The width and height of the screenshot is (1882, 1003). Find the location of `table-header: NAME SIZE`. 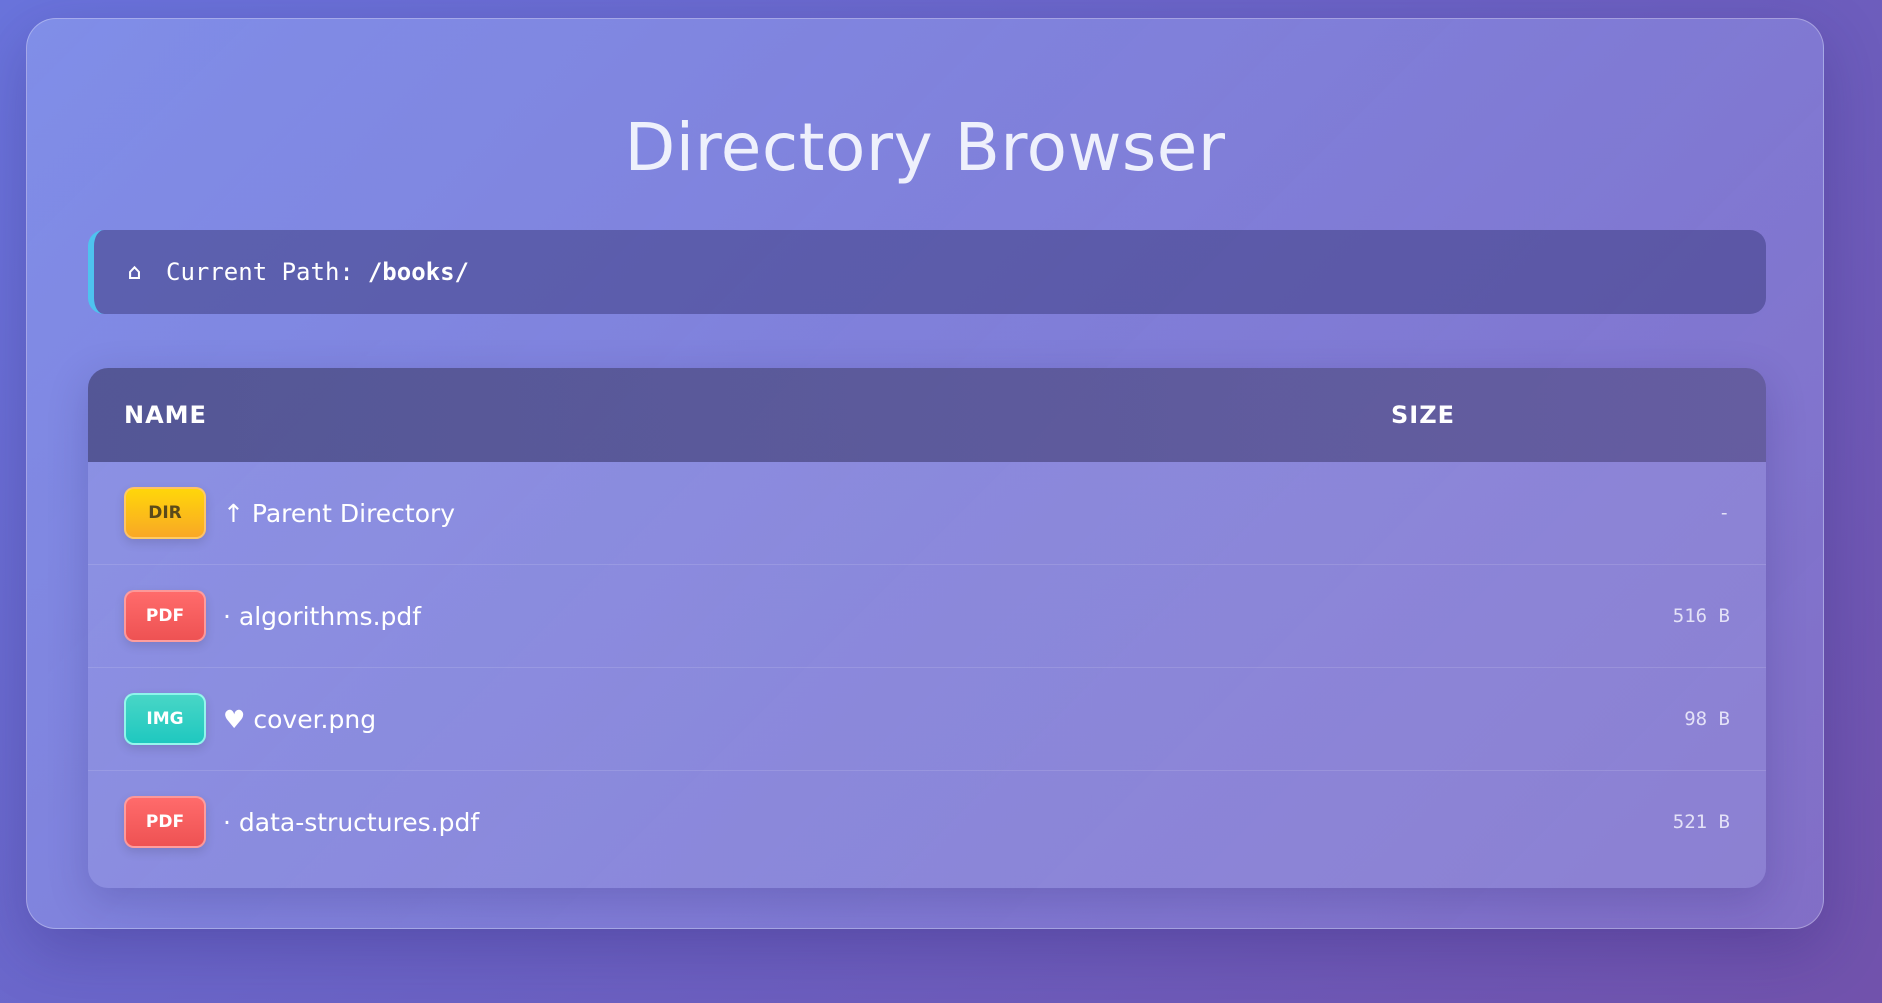

table-header: NAME SIZE is located at coordinates (927, 415).